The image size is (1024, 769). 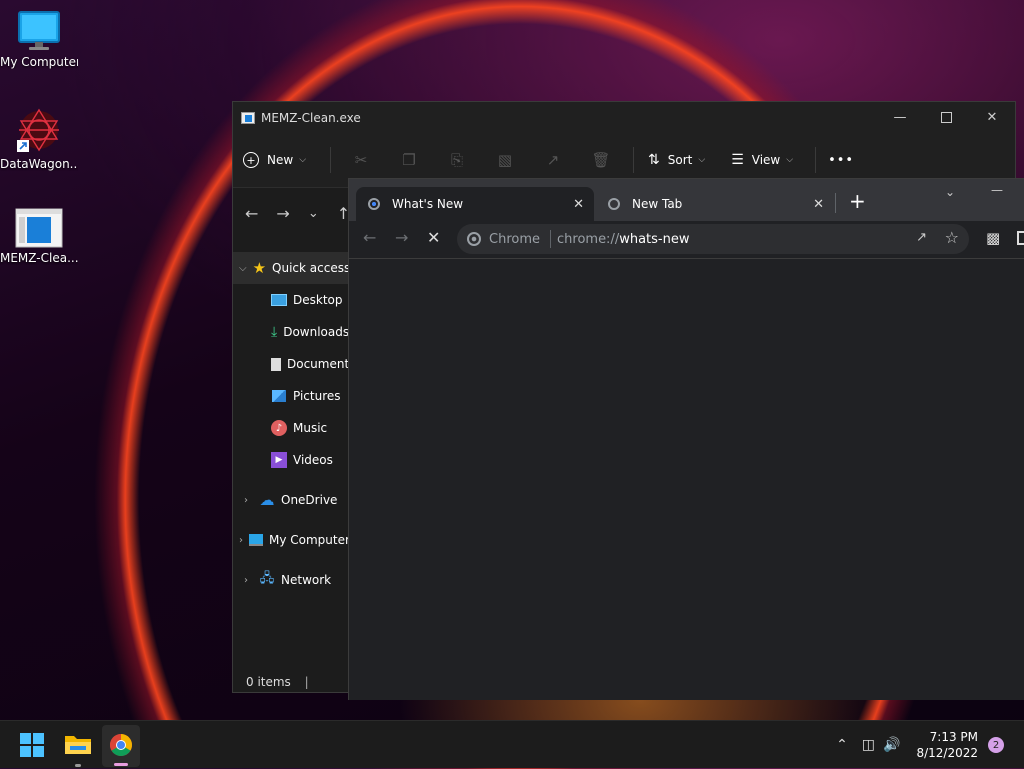 I want to click on folder-icon, so click(x=78, y=745).